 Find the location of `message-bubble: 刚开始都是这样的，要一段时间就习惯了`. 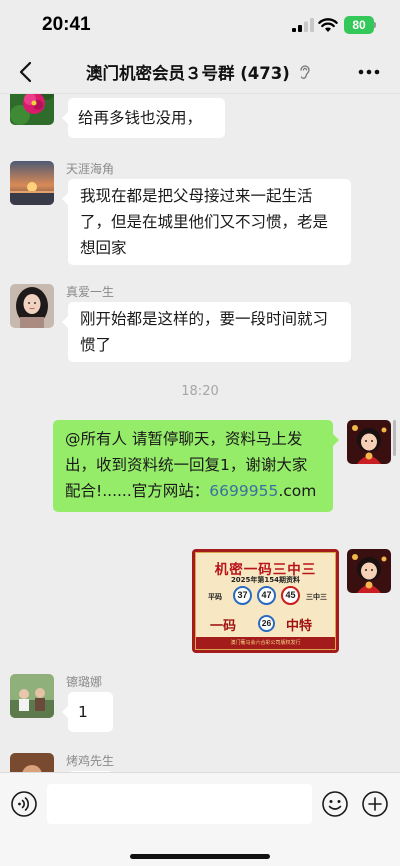

message-bubble: 刚开始都是这样的，要一段时间就习惯了 is located at coordinates (206, 332).